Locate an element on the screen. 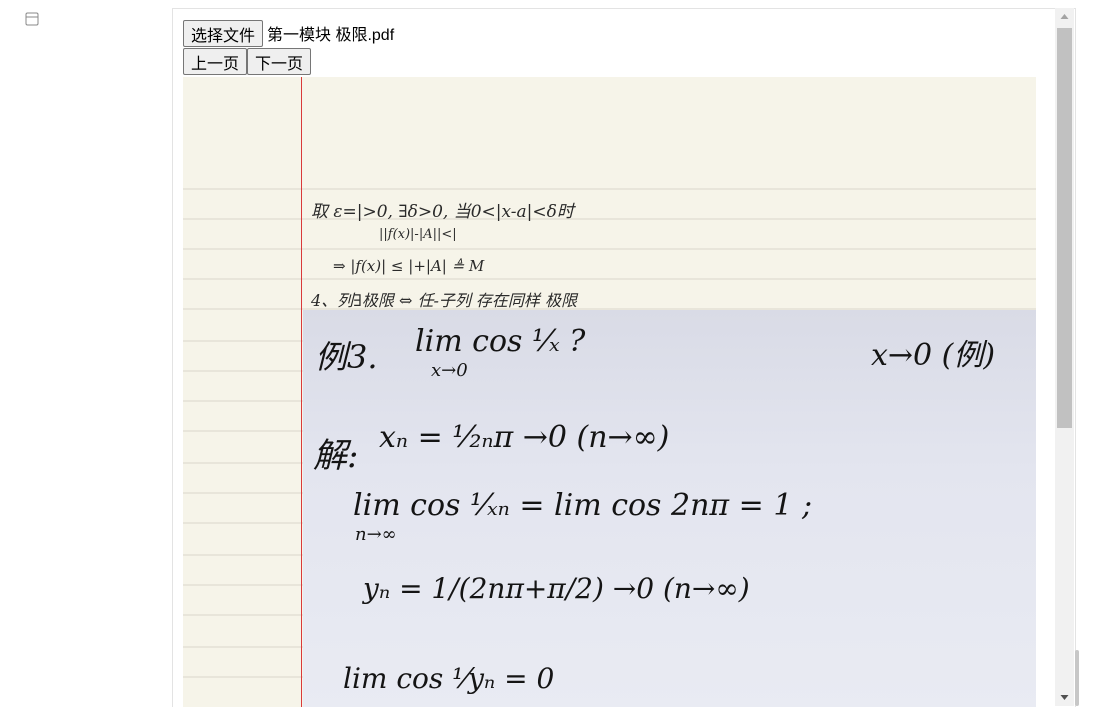 This screenshot has height=711, width=1120. example-note: x→0 (例) is located at coordinates (933, 355).